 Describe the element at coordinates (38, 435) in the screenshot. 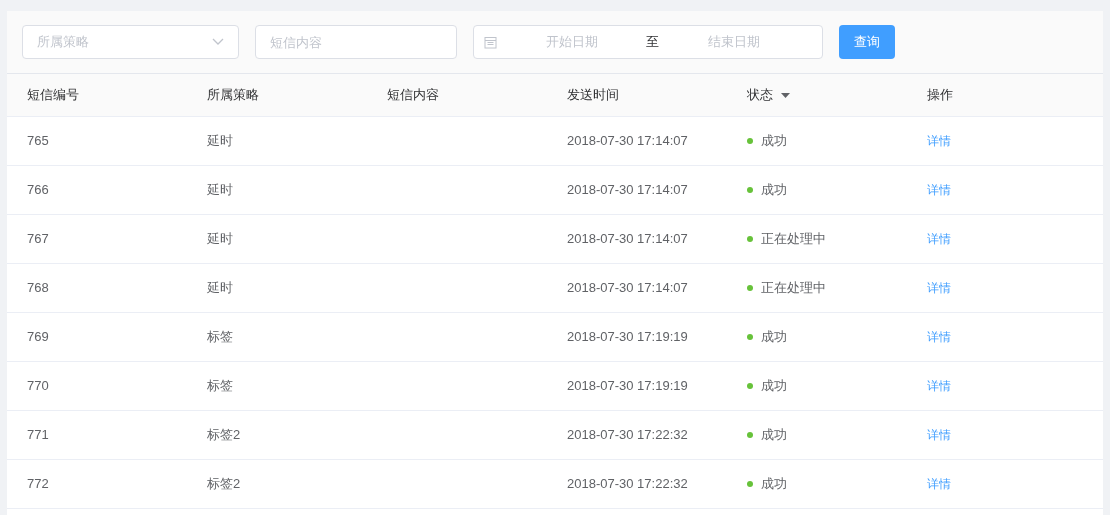

I see `table-cell-text: 771` at that location.